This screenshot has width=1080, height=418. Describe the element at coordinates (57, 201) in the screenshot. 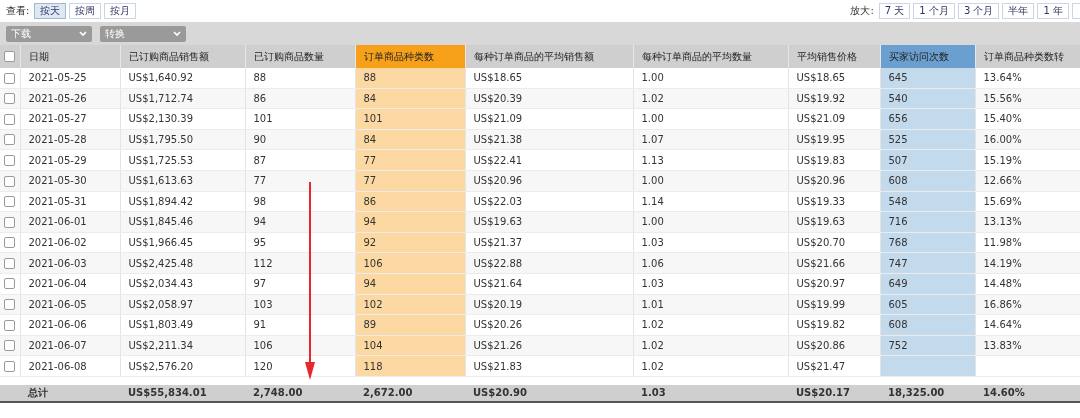

I see `table-cell: 2021-05-31` at that location.